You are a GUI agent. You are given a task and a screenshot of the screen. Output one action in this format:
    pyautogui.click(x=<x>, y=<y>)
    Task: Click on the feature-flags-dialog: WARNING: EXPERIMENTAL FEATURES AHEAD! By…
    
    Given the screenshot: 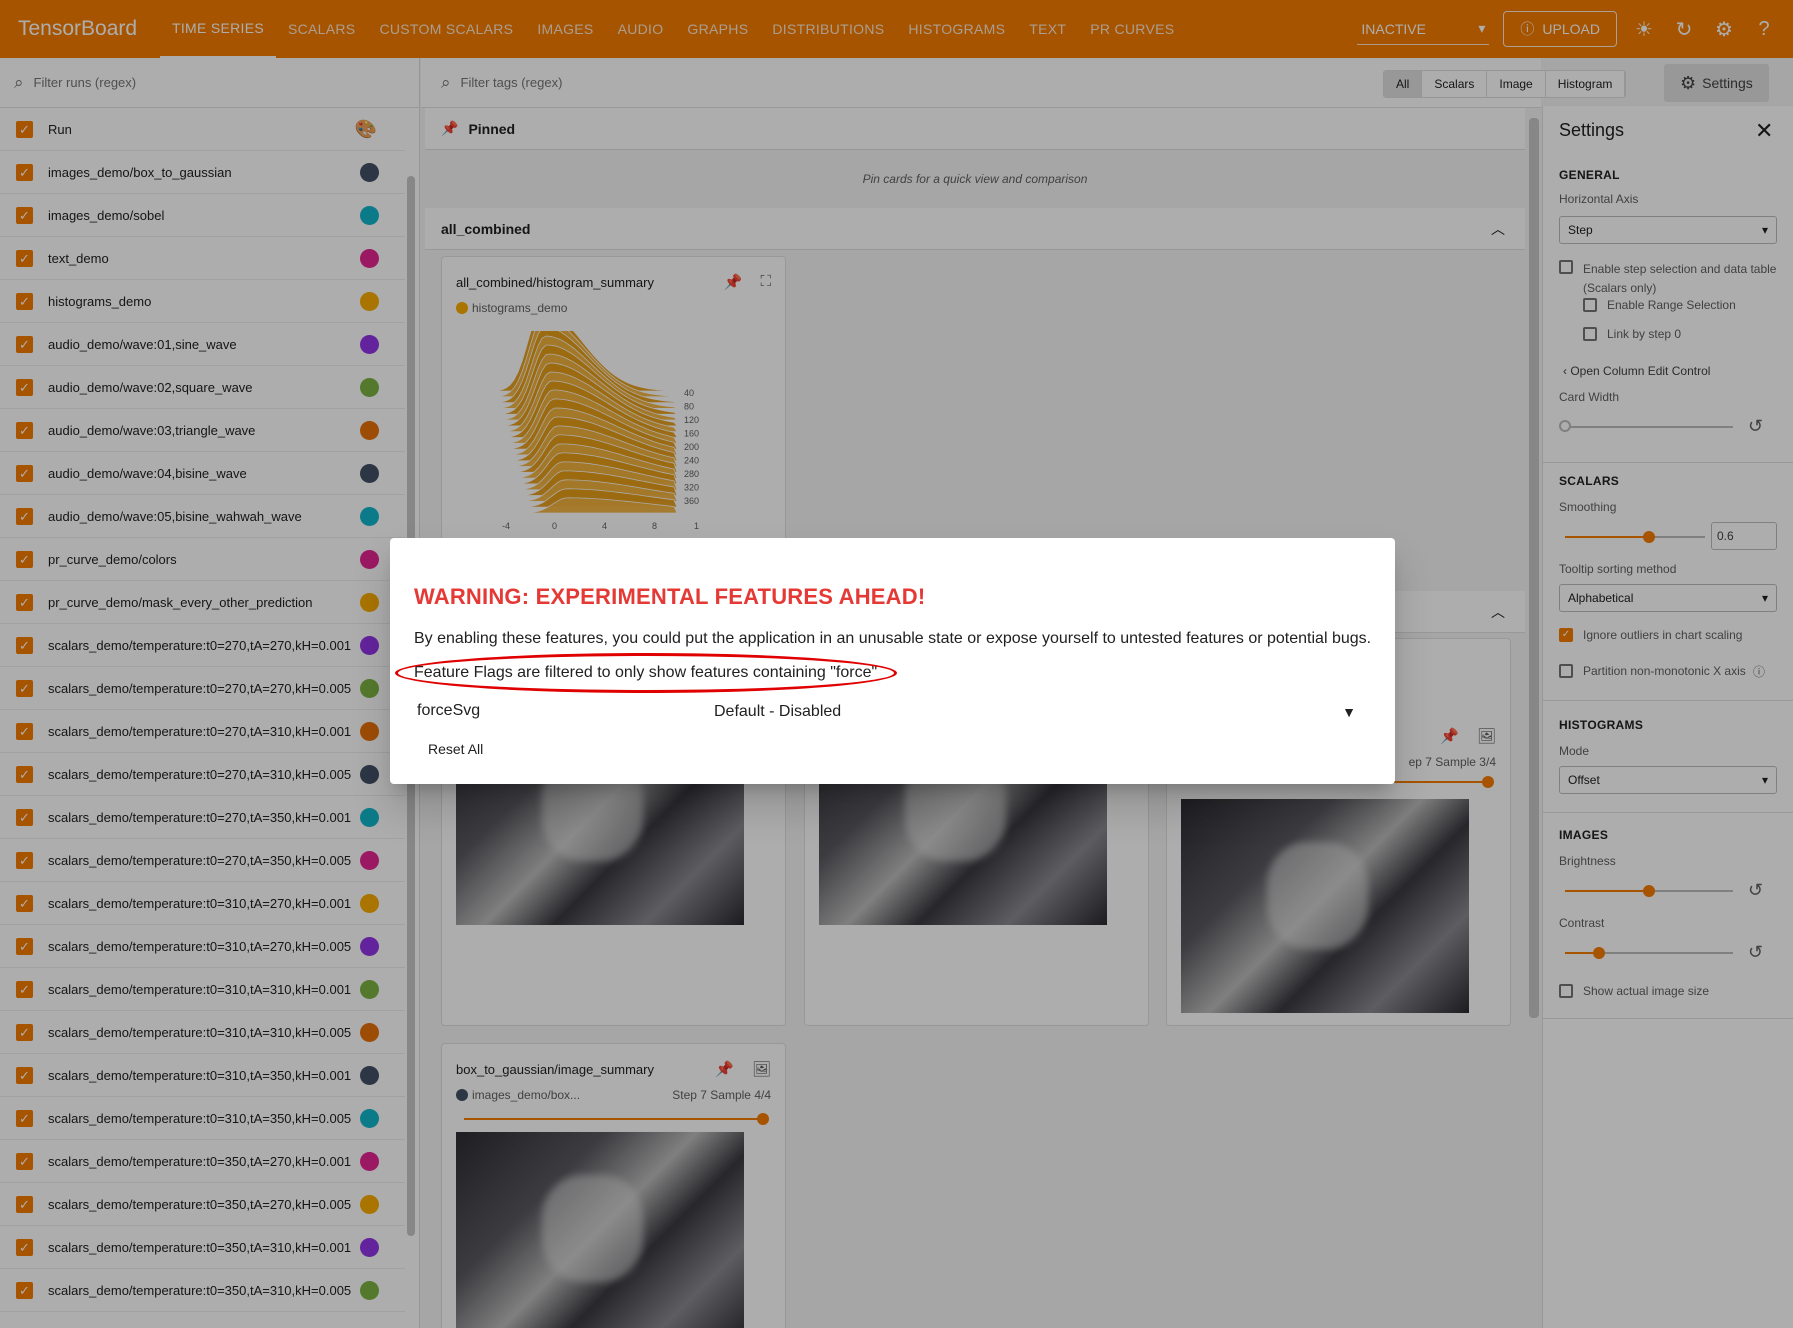 What is the action you would take?
    pyautogui.click(x=892, y=661)
    